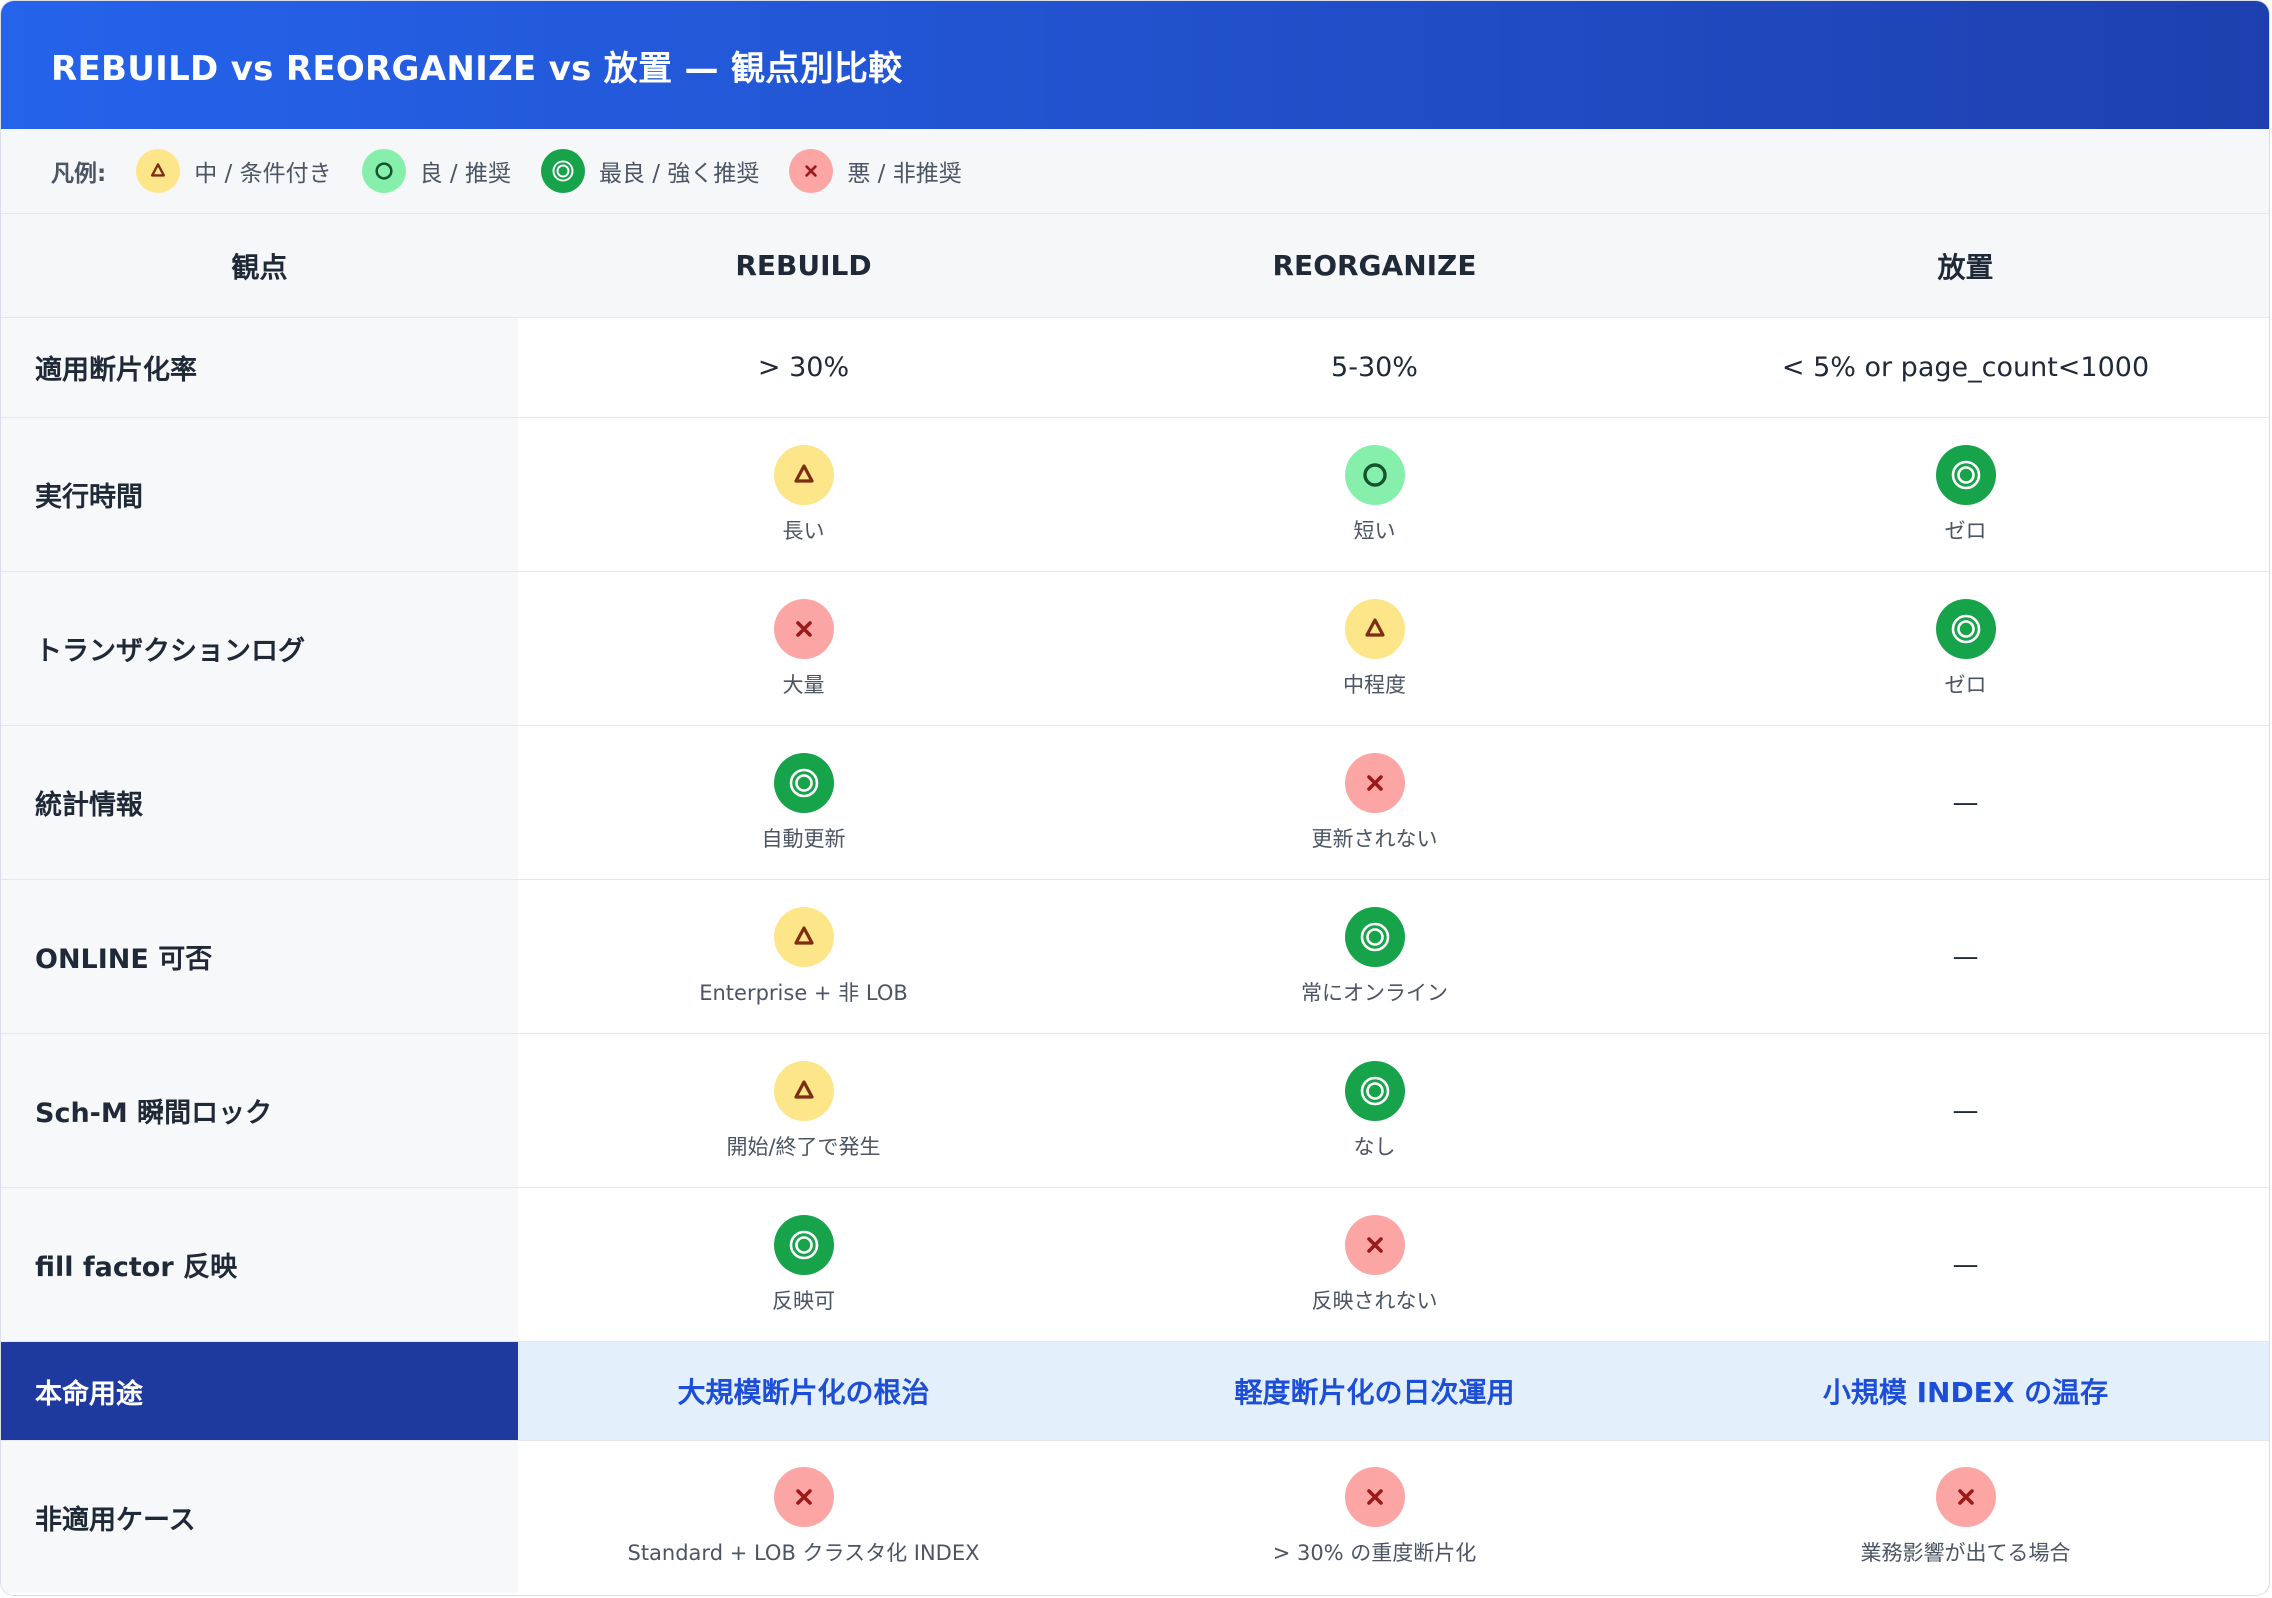 The image size is (2272, 1598). I want to click on cell-note: 反映可, so click(803, 1300).